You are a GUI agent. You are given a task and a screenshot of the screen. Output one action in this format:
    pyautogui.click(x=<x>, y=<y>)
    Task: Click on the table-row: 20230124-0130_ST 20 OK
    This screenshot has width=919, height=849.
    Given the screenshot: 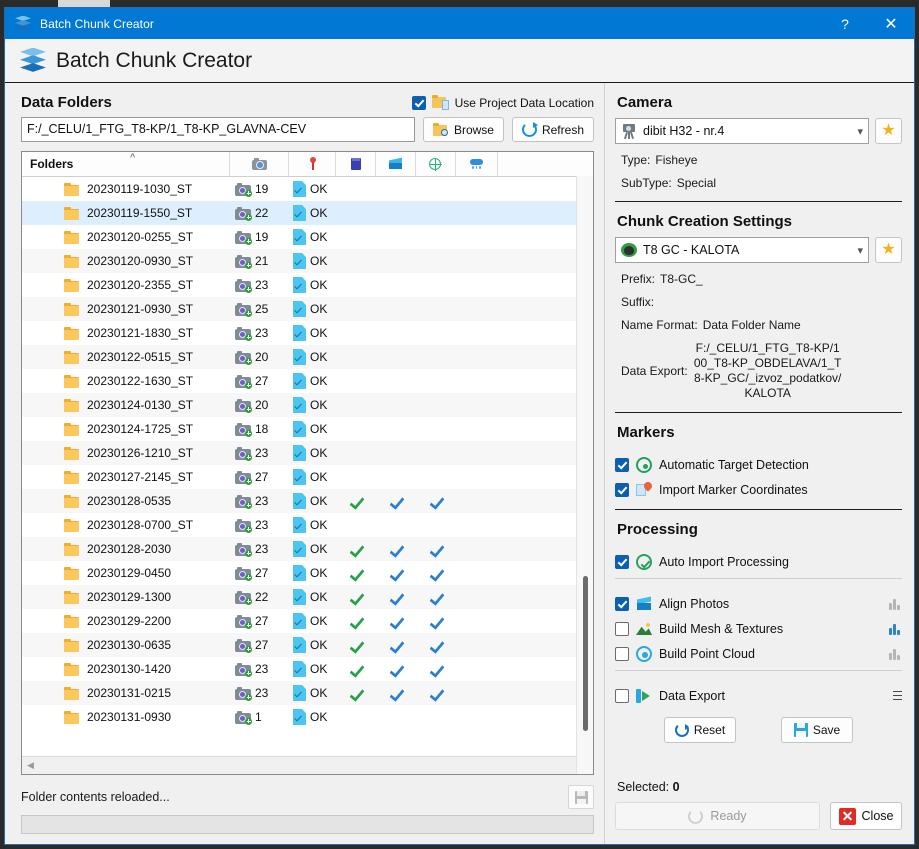 What is the action you would take?
    pyautogui.click(x=307, y=405)
    